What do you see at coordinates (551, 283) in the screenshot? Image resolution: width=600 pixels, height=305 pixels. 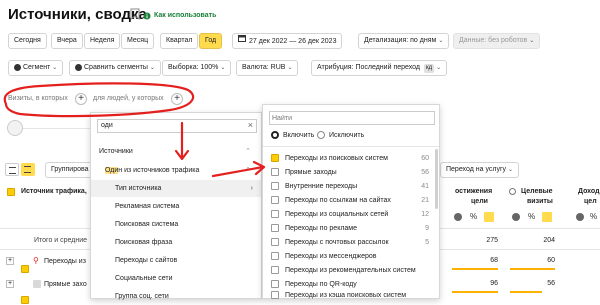 I see `row-target-value: 56` at bounding box center [551, 283].